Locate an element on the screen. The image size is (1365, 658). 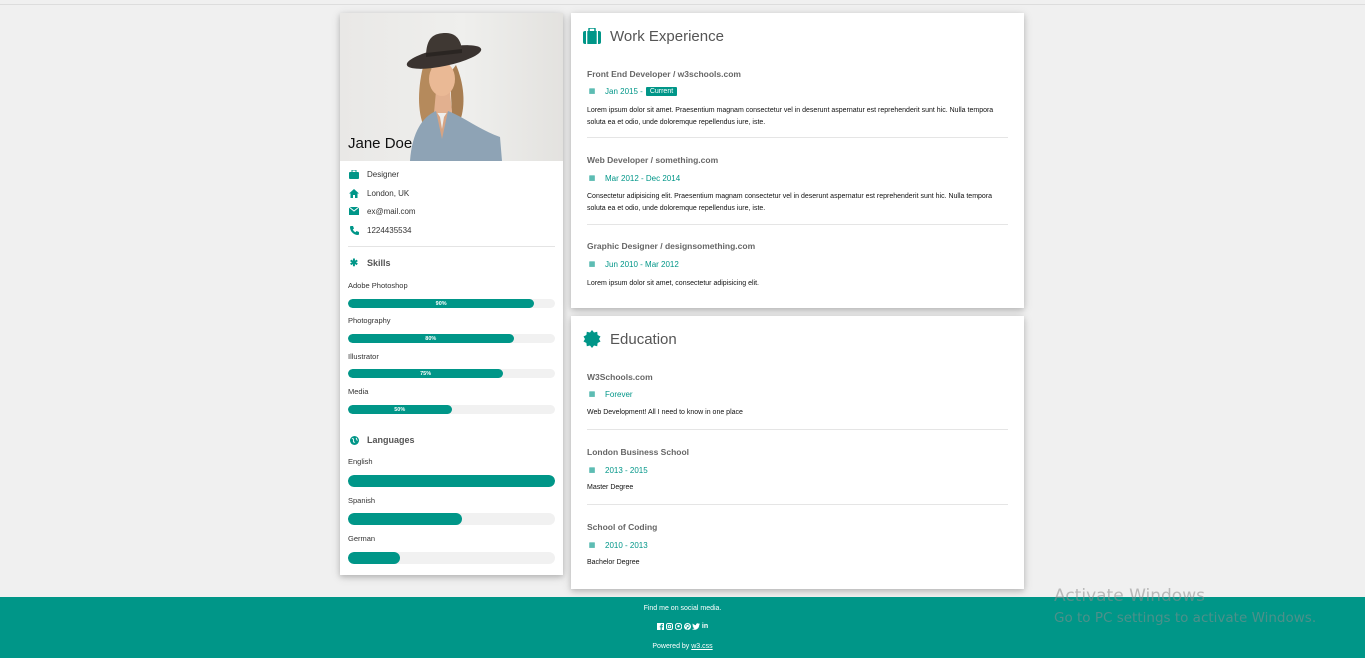
school-date: ▦ Forever is located at coordinates (610, 394).